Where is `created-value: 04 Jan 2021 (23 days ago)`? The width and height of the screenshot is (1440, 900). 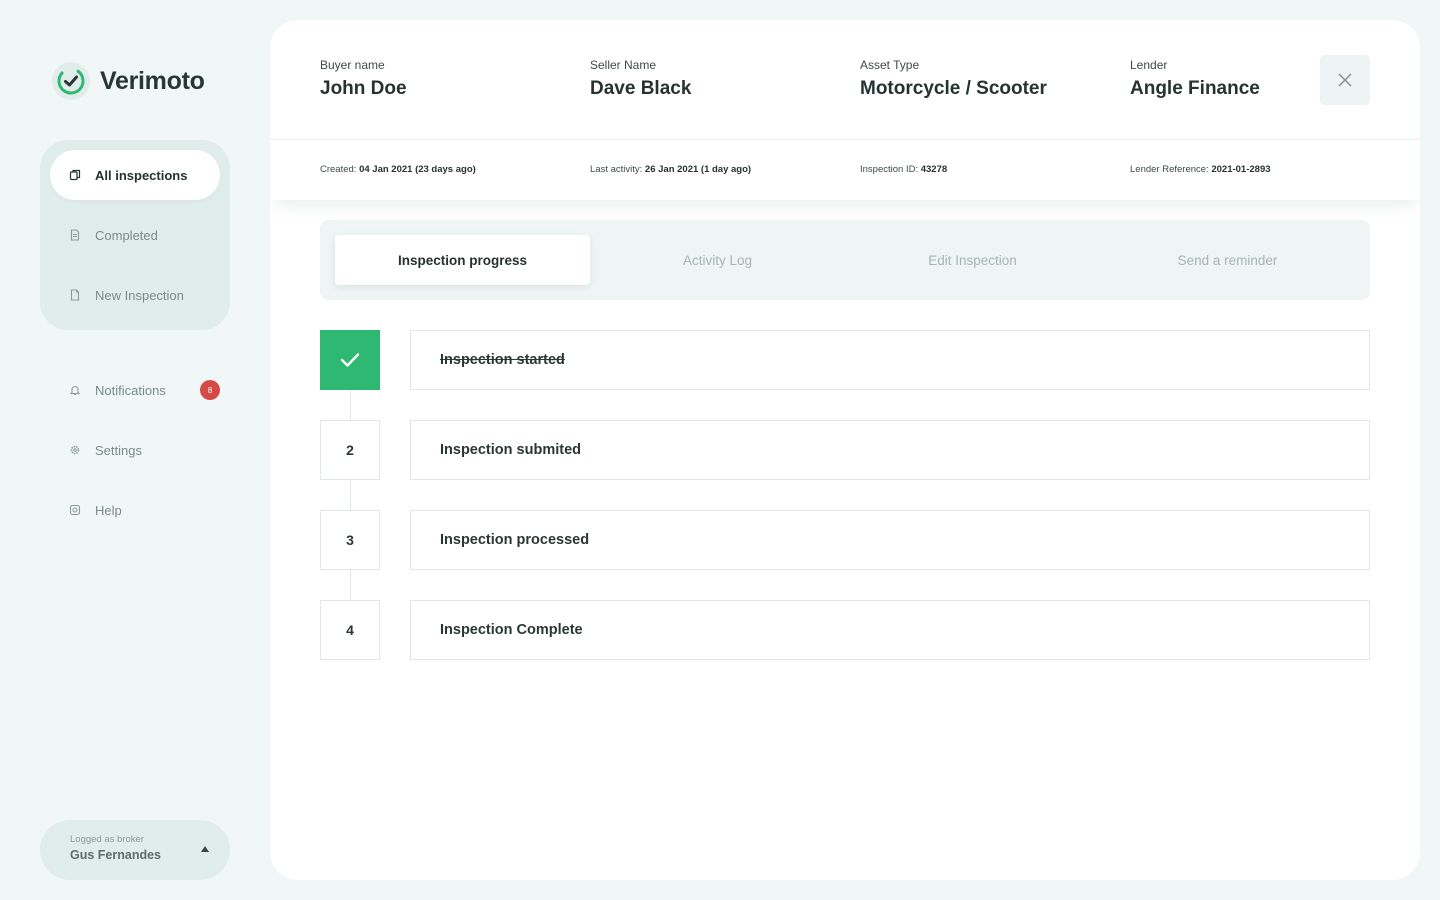
created-value: 04 Jan 2021 (23 days ago) is located at coordinates (417, 169).